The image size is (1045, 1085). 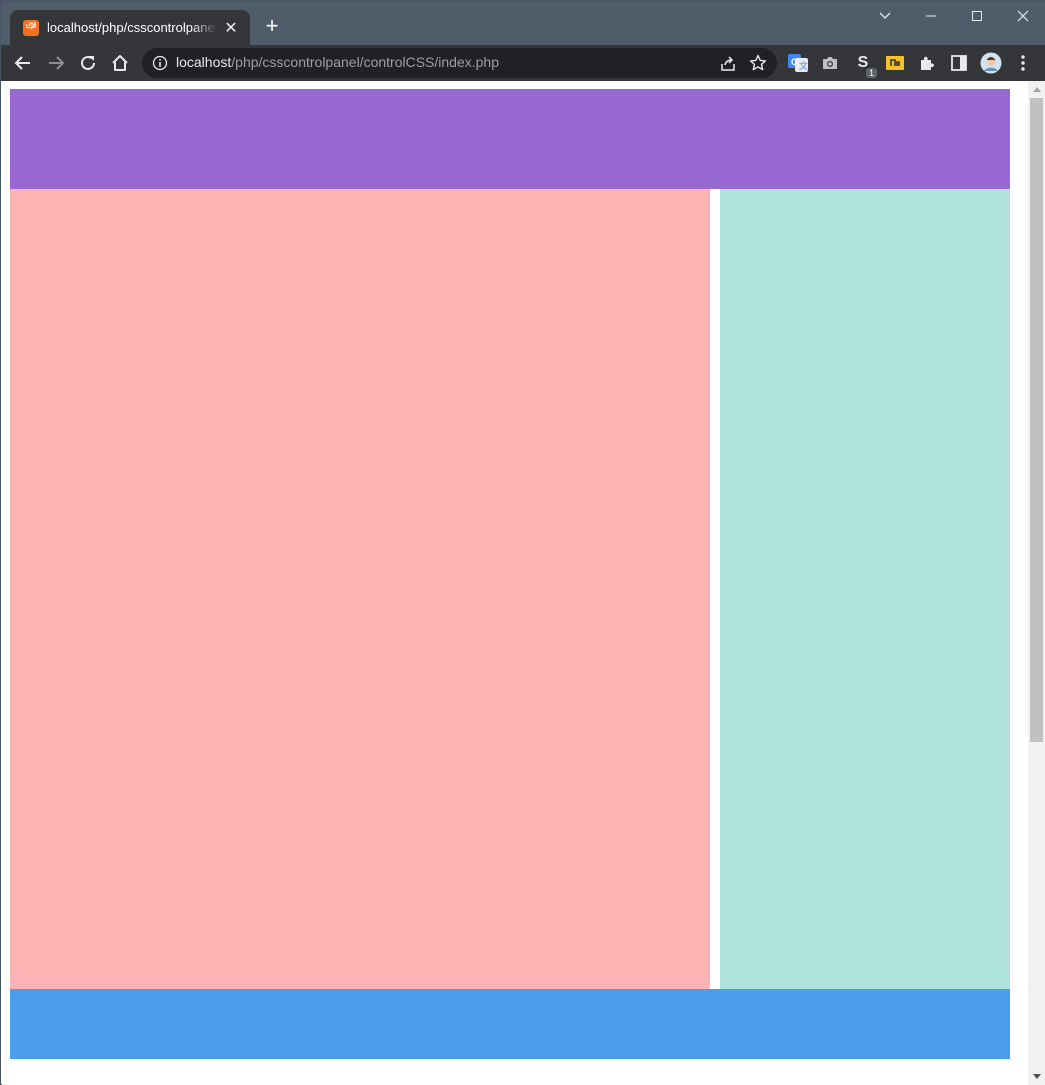 I want to click on extension-badge: 1, so click(x=871, y=73).